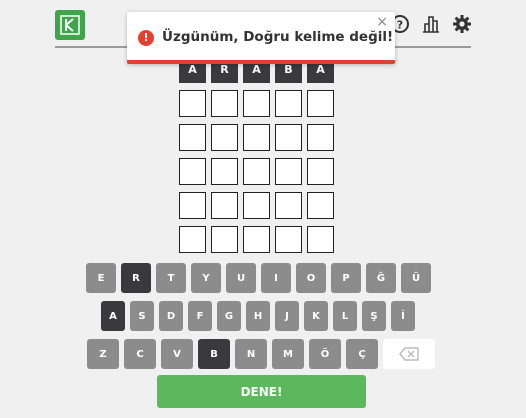 This screenshot has height=418, width=526. Describe the element at coordinates (171, 278) in the screenshot. I see `key-t: T` at that location.